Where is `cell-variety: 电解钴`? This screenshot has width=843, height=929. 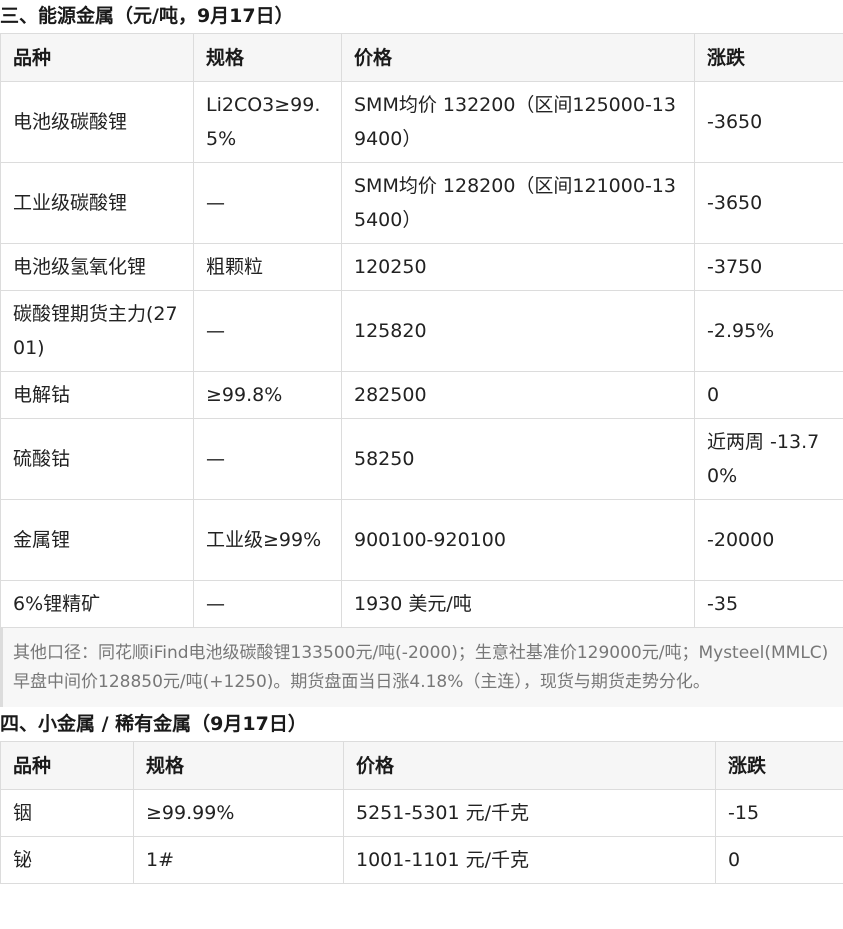
cell-variety: 电解钴 is located at coordinates (97, 395).